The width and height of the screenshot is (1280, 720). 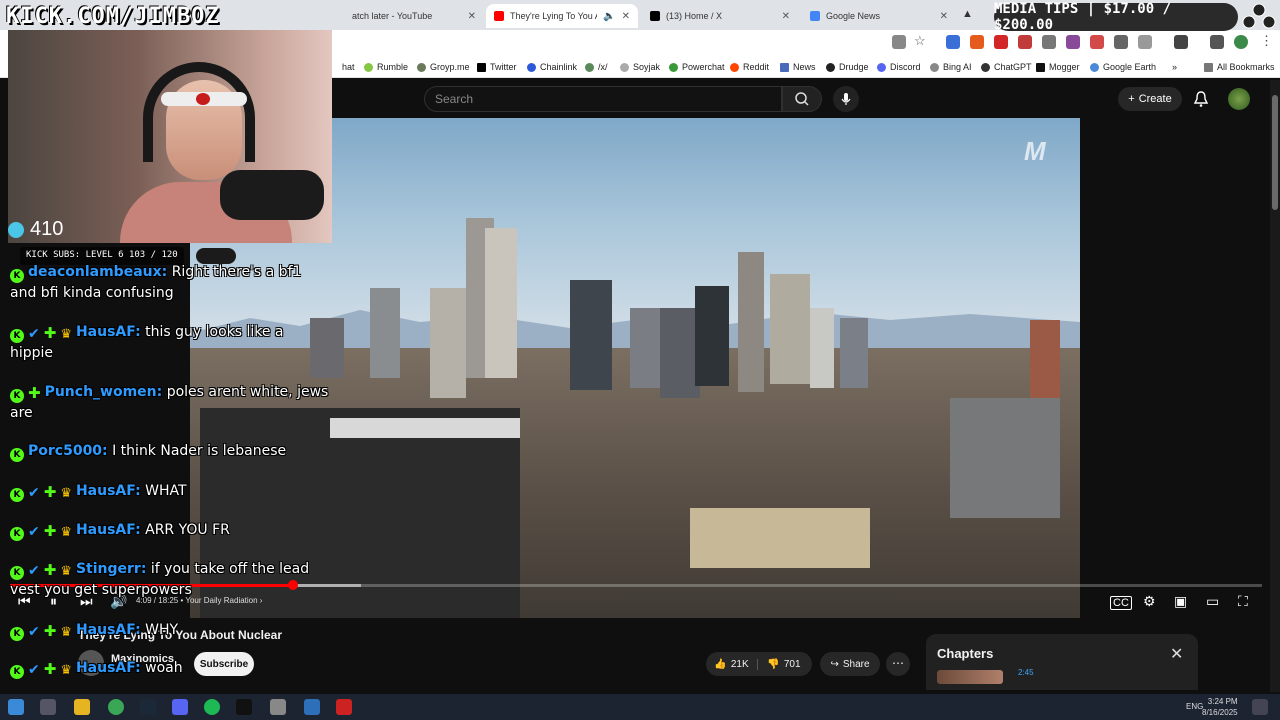 I want to click on account-avatar, so click(x=1239, y=99).